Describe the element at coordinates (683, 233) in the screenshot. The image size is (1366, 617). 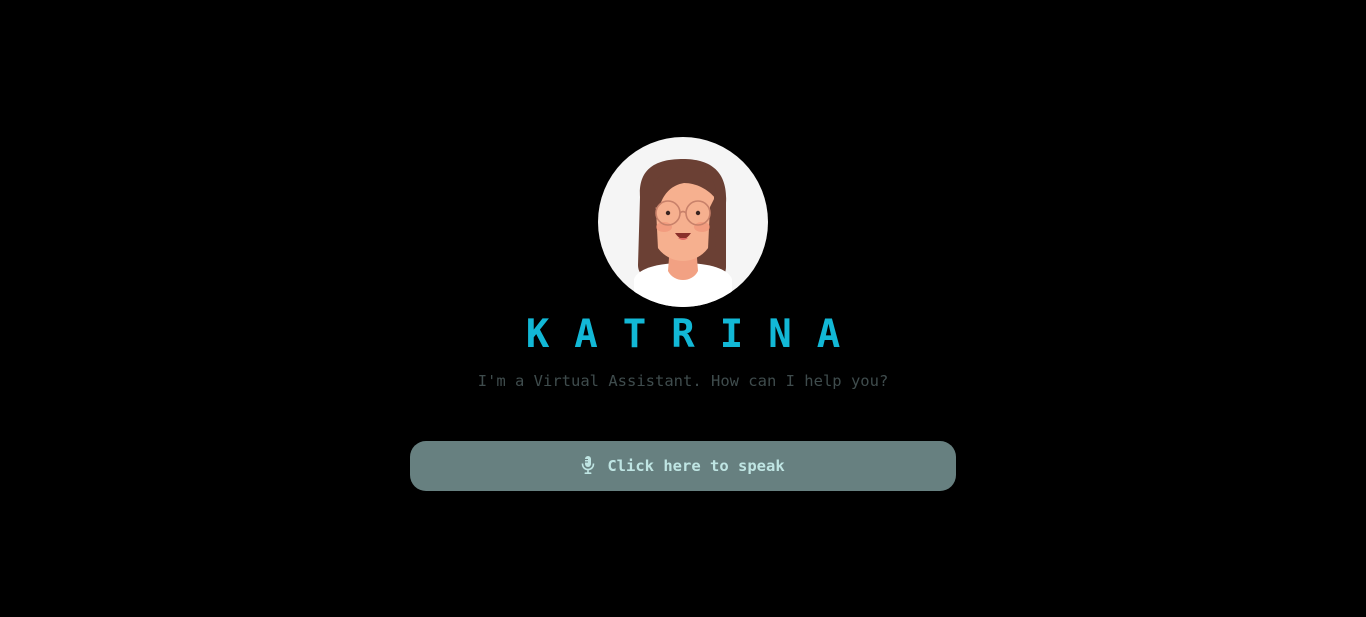
I see `avatar-illustration` at that location.